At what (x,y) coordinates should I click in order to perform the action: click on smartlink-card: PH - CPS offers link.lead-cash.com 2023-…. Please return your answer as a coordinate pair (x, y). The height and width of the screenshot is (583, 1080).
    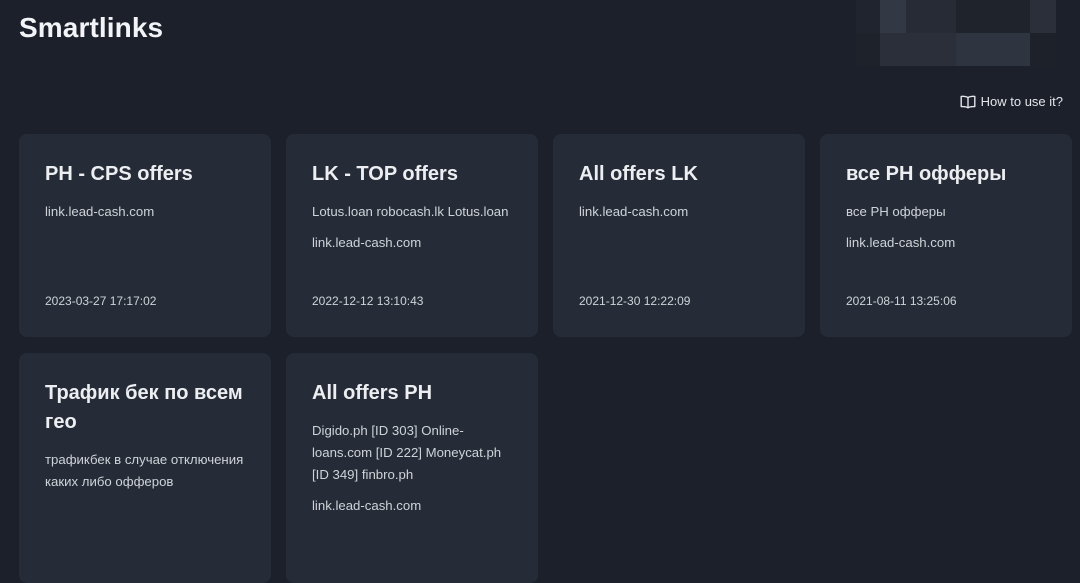
    Looking at the image, I should click on (145, 235).